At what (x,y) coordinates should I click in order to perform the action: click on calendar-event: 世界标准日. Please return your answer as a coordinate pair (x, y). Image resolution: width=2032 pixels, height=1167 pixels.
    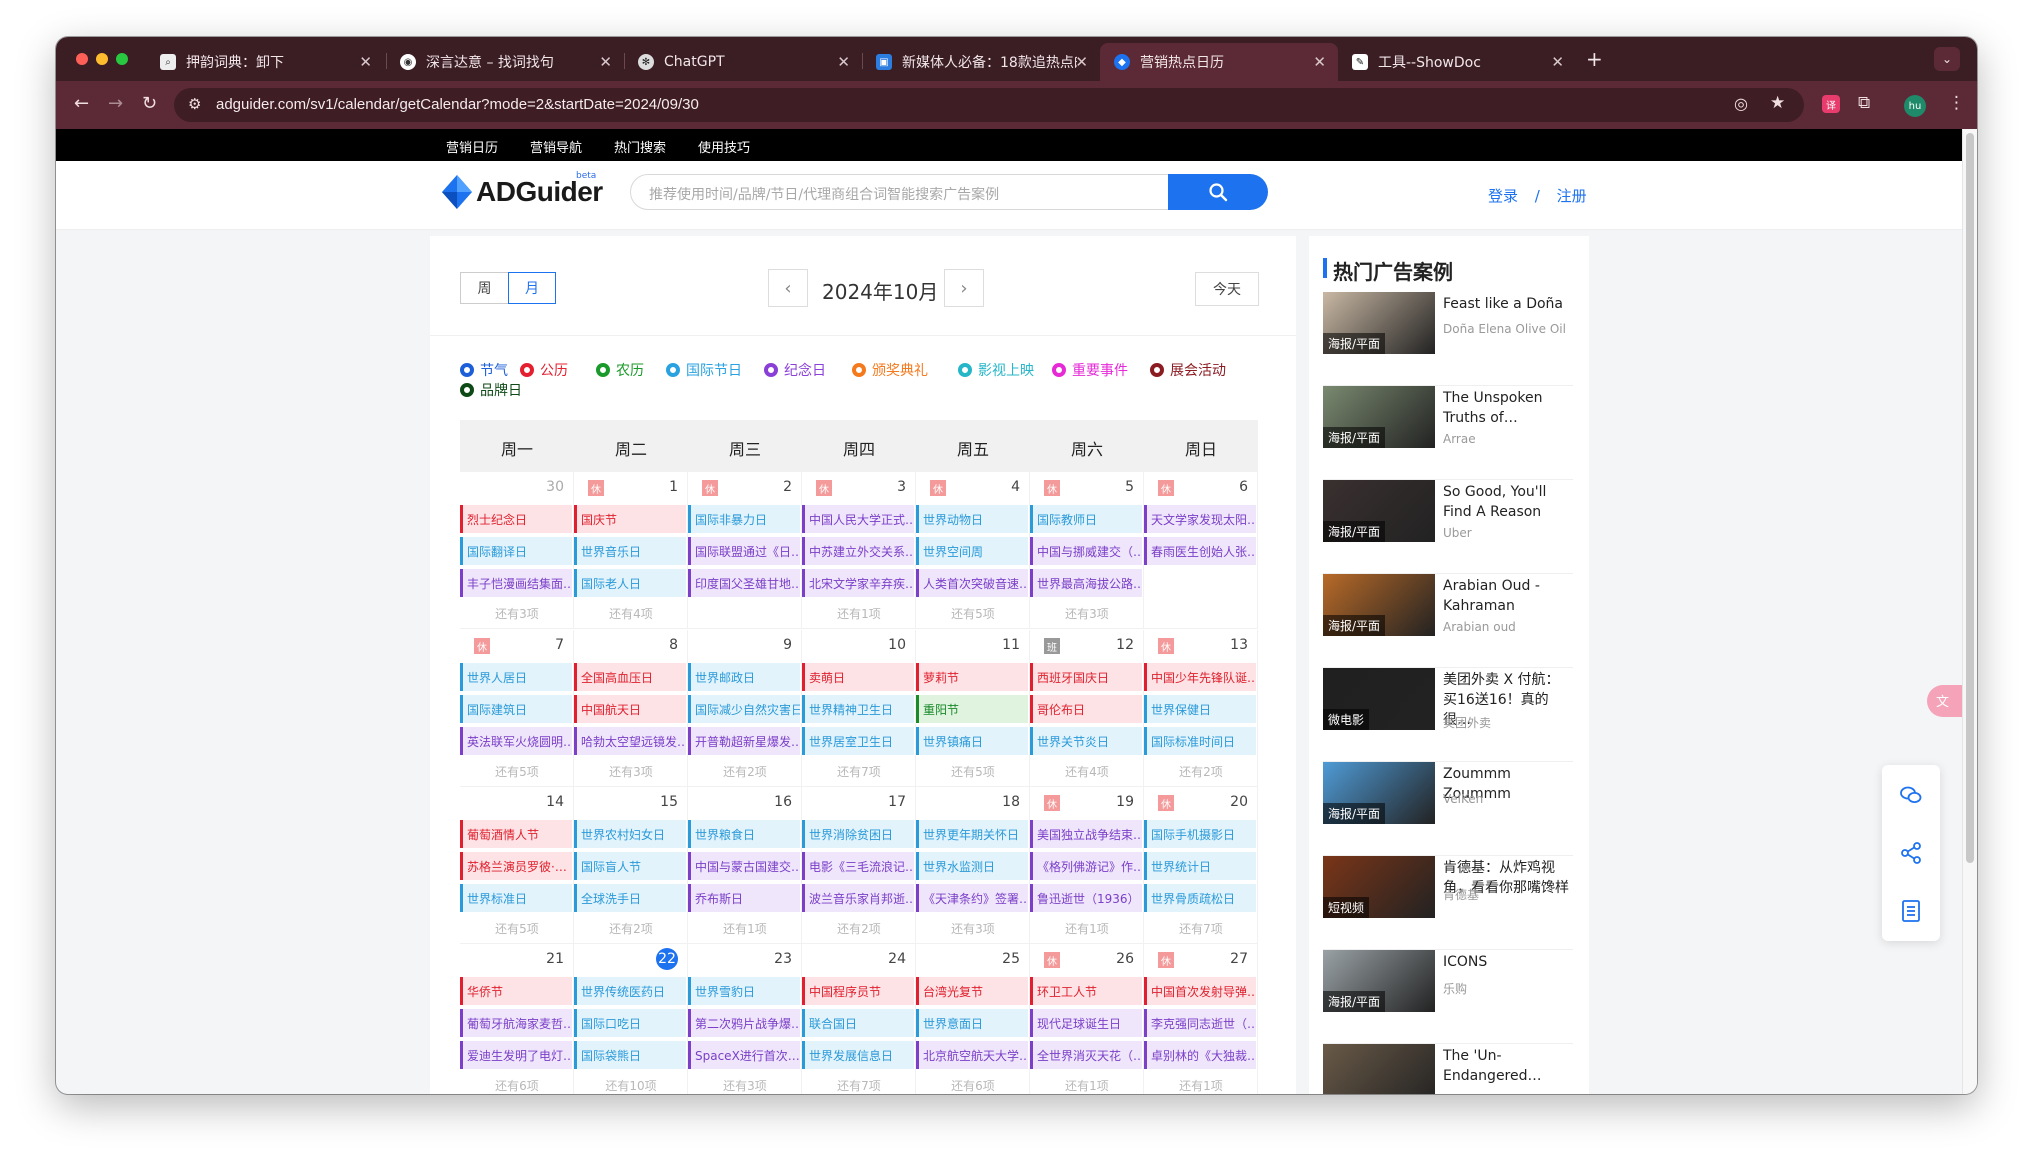
    Looking at the image, I should click on (516, 898).